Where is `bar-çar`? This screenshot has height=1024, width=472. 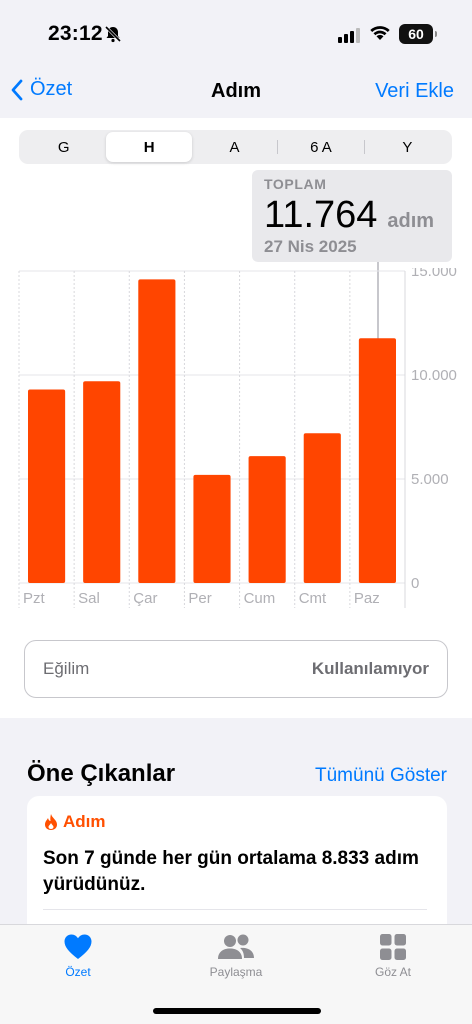
bar-çar is located at coordinates (157, 431).